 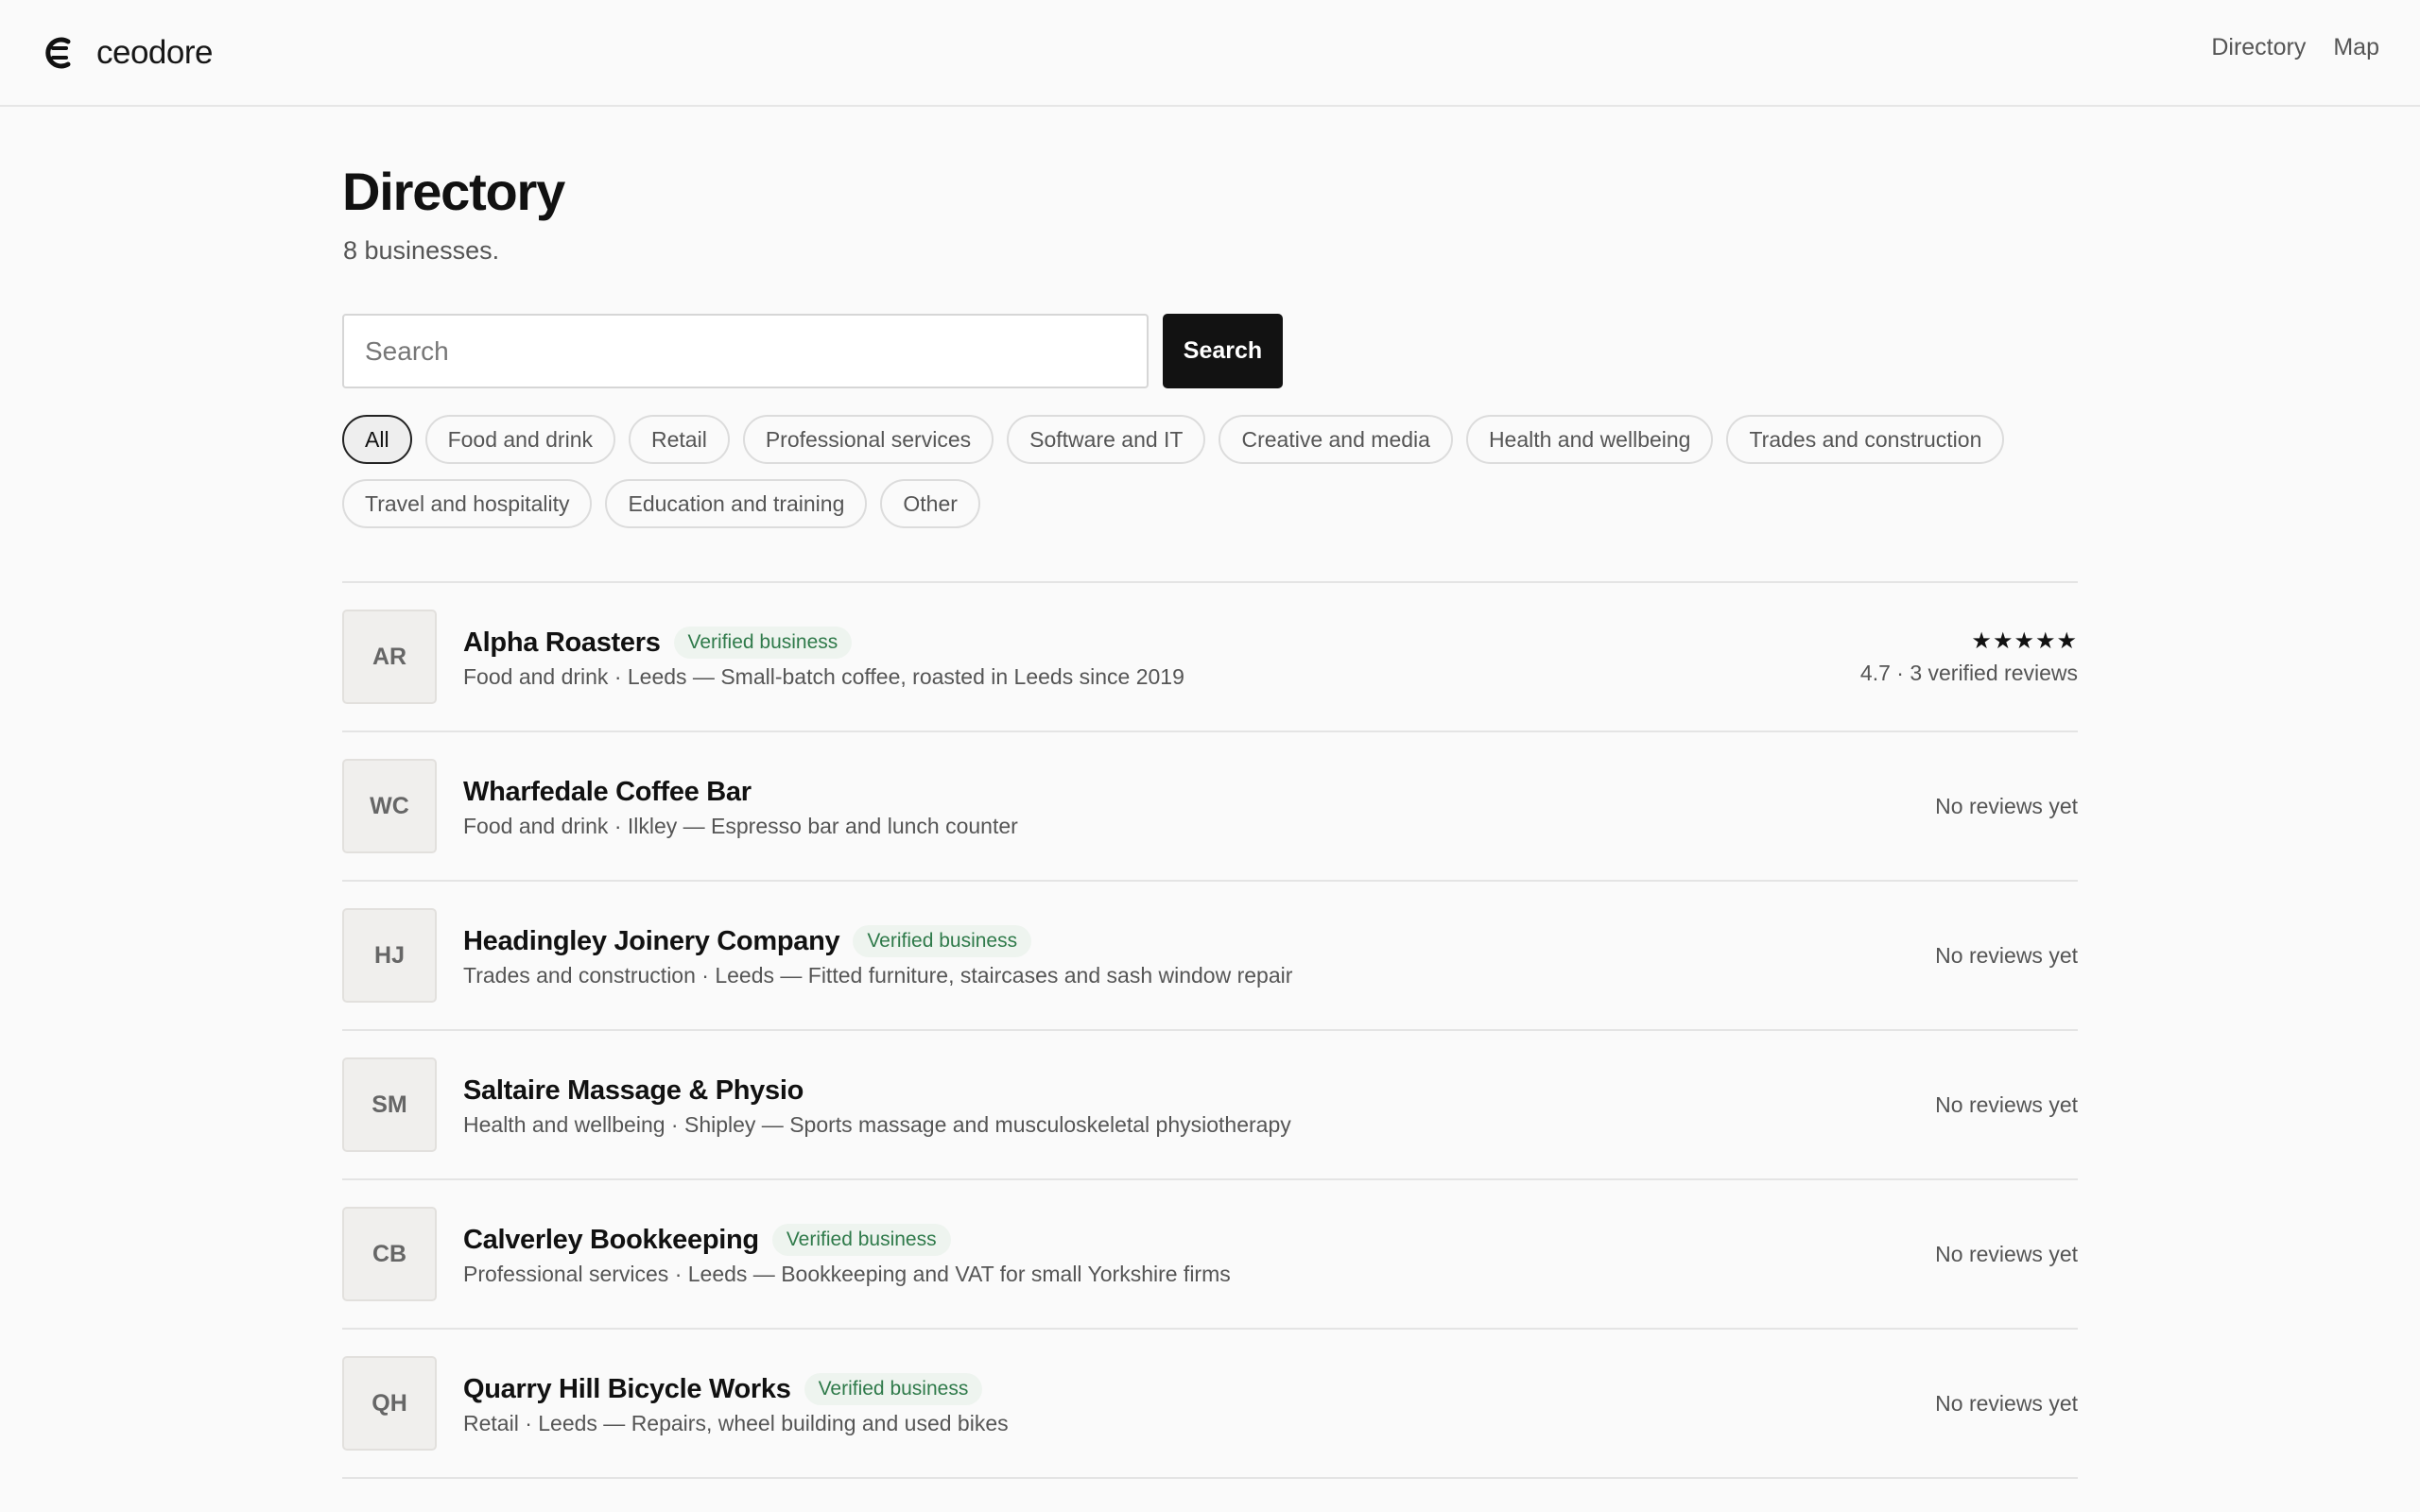 What do you see at coordinates (607, 792) in the screenshot?
I see `business-name-link: Wharfedale Coffee Bar` at bounding box center [607, 792].